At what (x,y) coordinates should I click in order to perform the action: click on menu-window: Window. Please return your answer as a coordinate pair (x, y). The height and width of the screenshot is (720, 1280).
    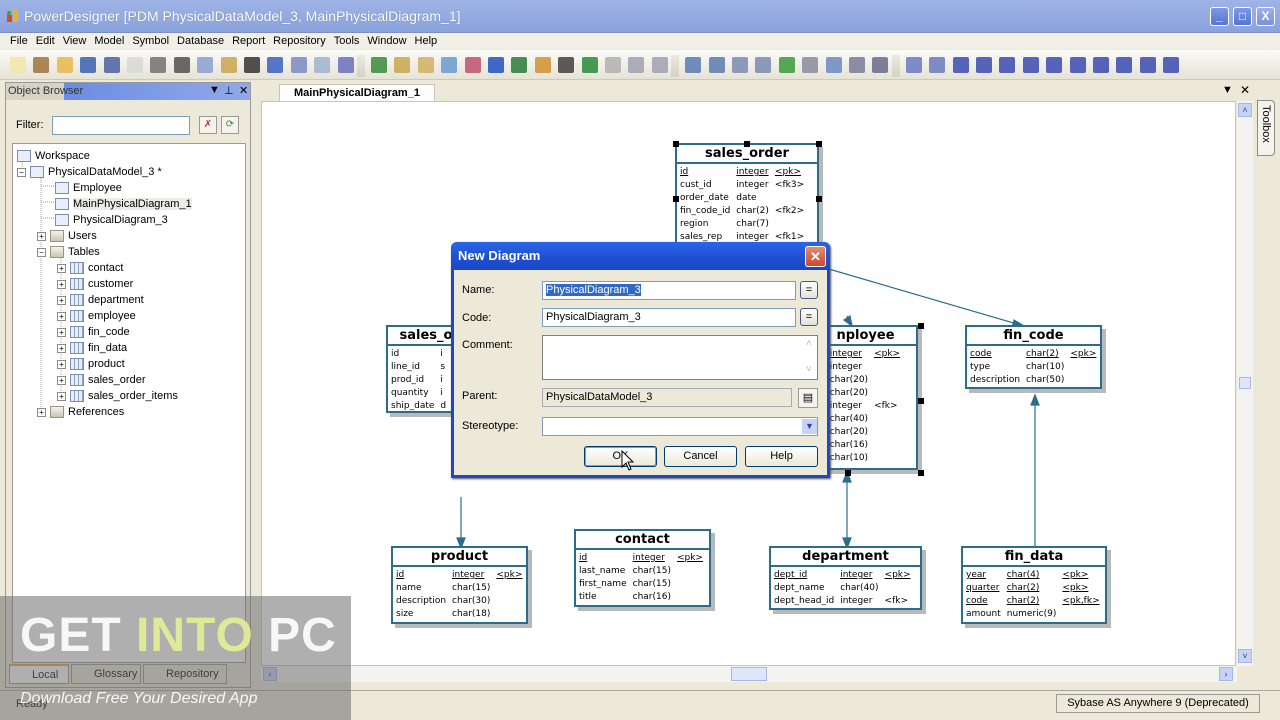
    Looking at the image, I should click on (386, 41).